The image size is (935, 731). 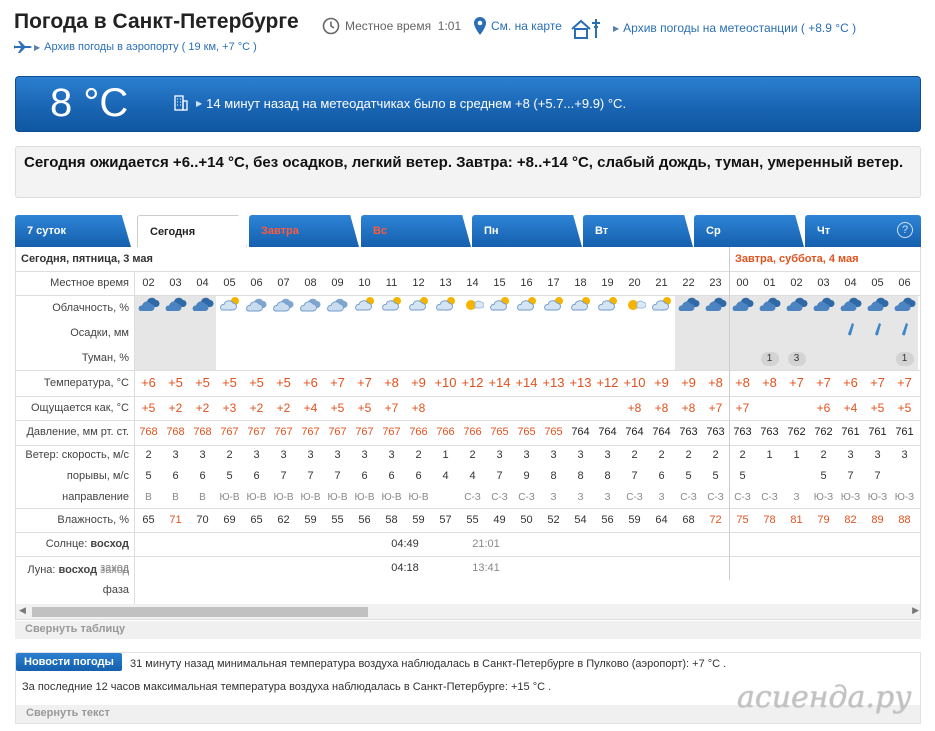 What do you see at coordinates (90, 308) in the screenshot?
I see `label-text: Облачность, %` at bounding box center [90, 308].